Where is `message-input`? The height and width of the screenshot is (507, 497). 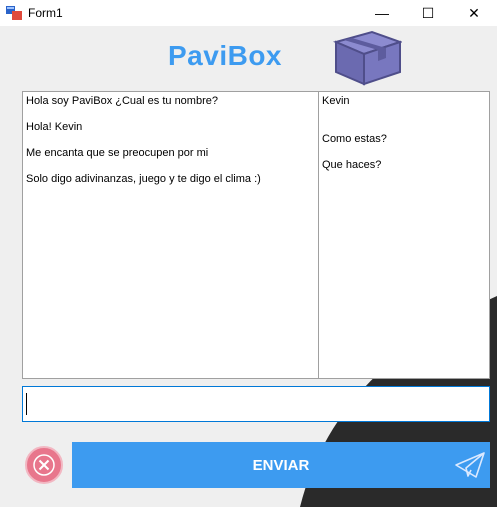 message-input is located at coordinates (256, 404).